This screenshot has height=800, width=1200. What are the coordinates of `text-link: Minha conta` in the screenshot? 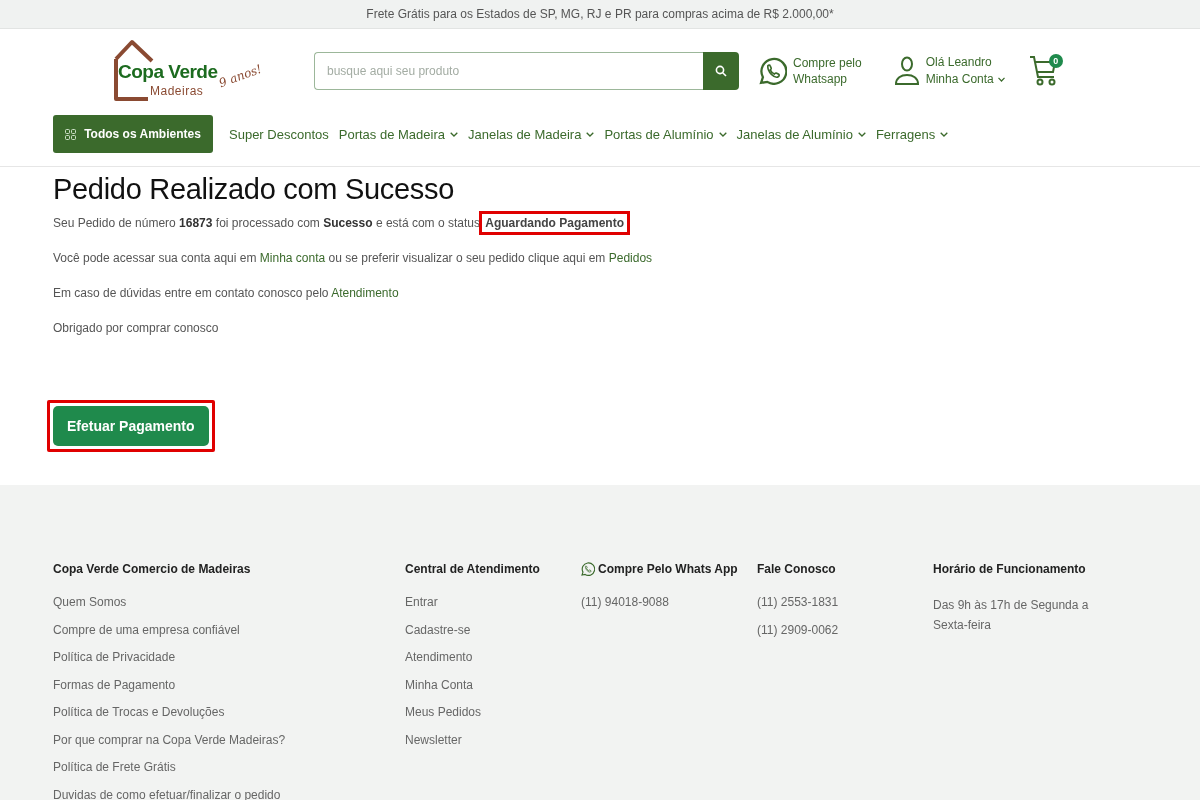 It's located at (292, 258).